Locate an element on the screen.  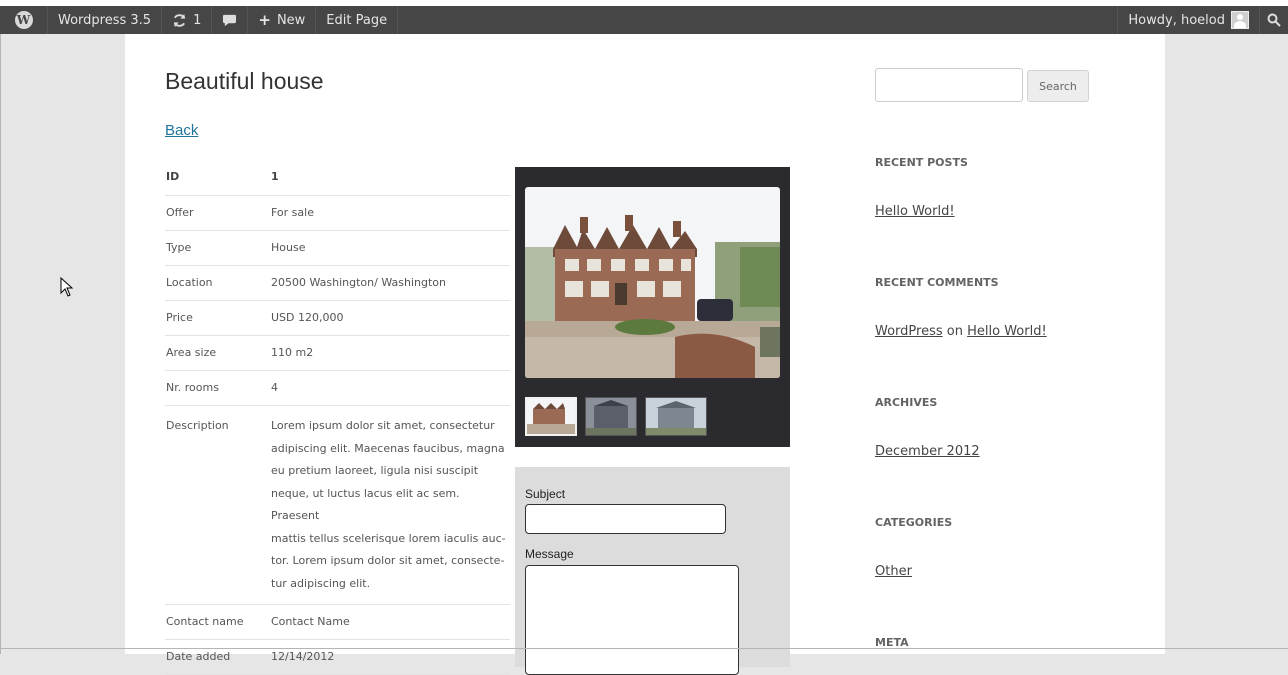
mouse-cursor-icon is located at coordinates (67, 287).